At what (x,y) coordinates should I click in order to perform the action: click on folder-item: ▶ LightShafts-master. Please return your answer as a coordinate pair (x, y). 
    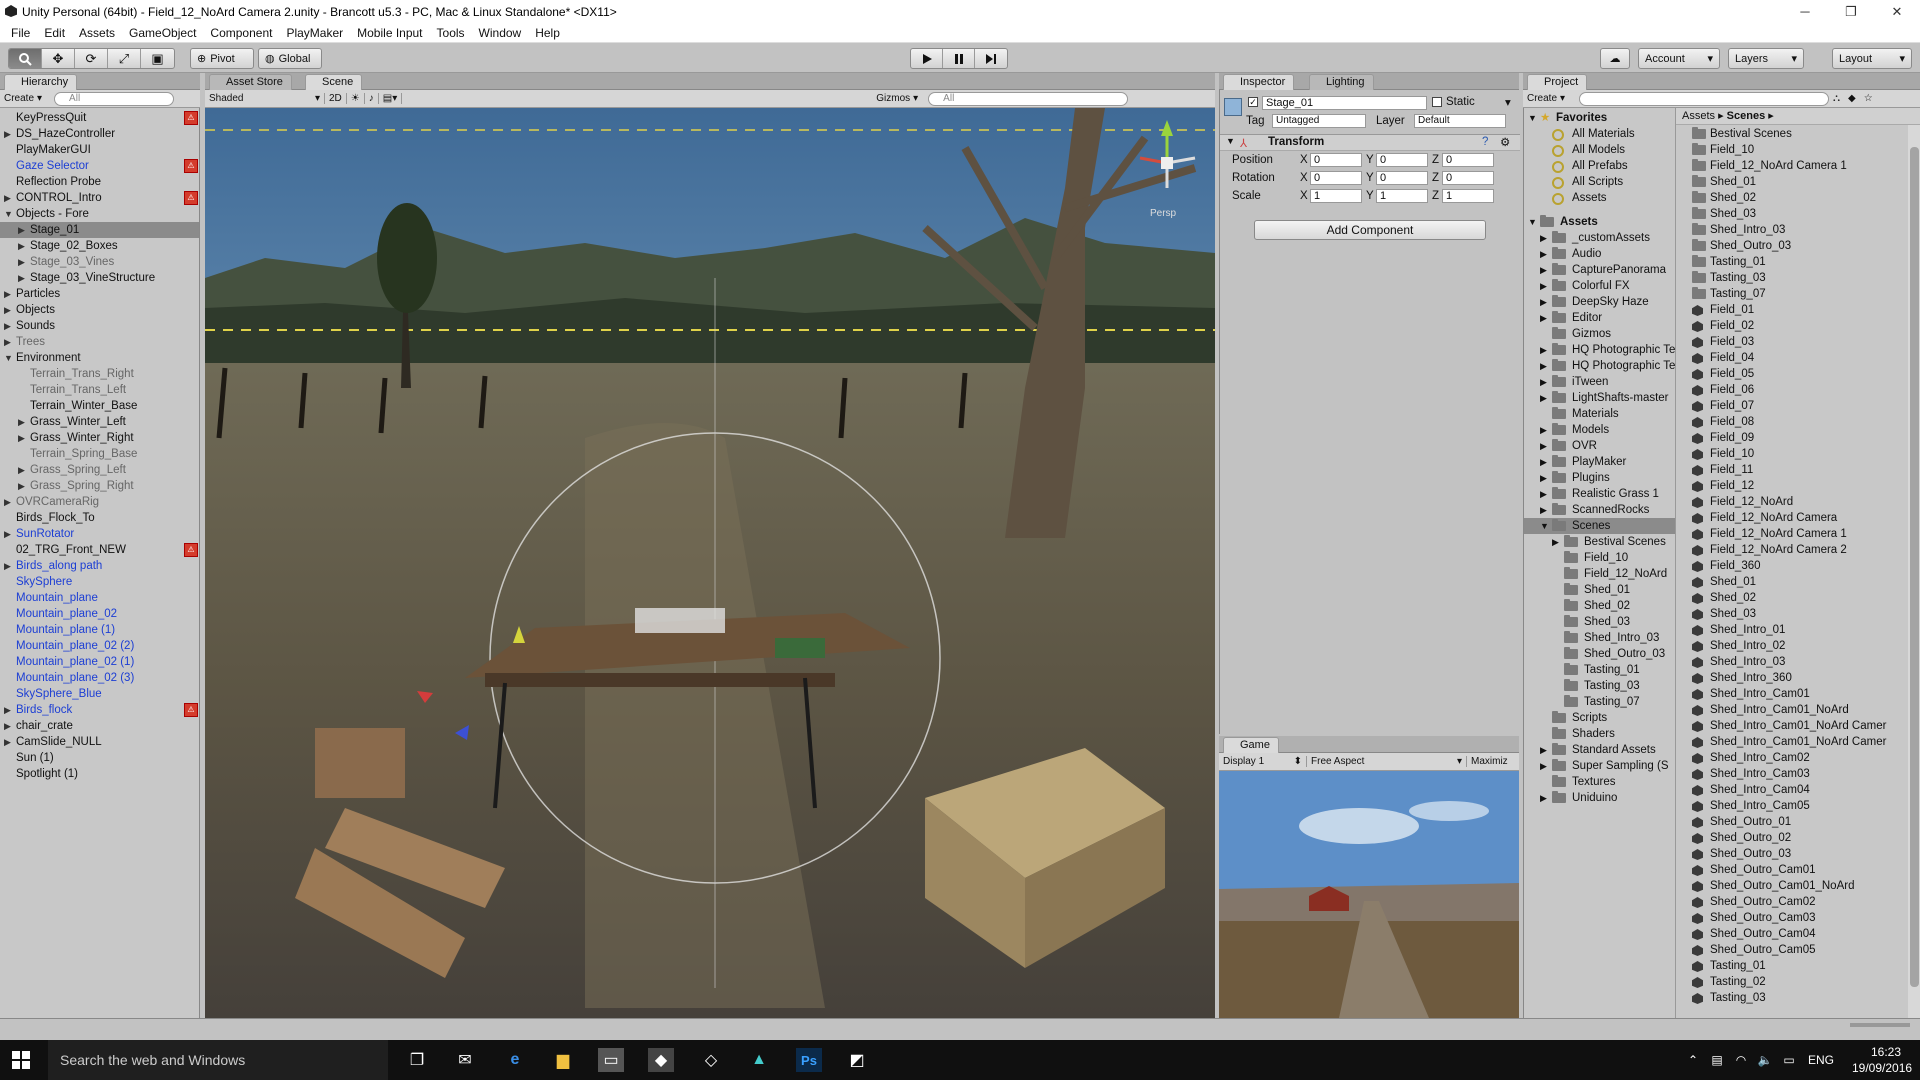
    Looking at the image, I should click on (1599, 398).